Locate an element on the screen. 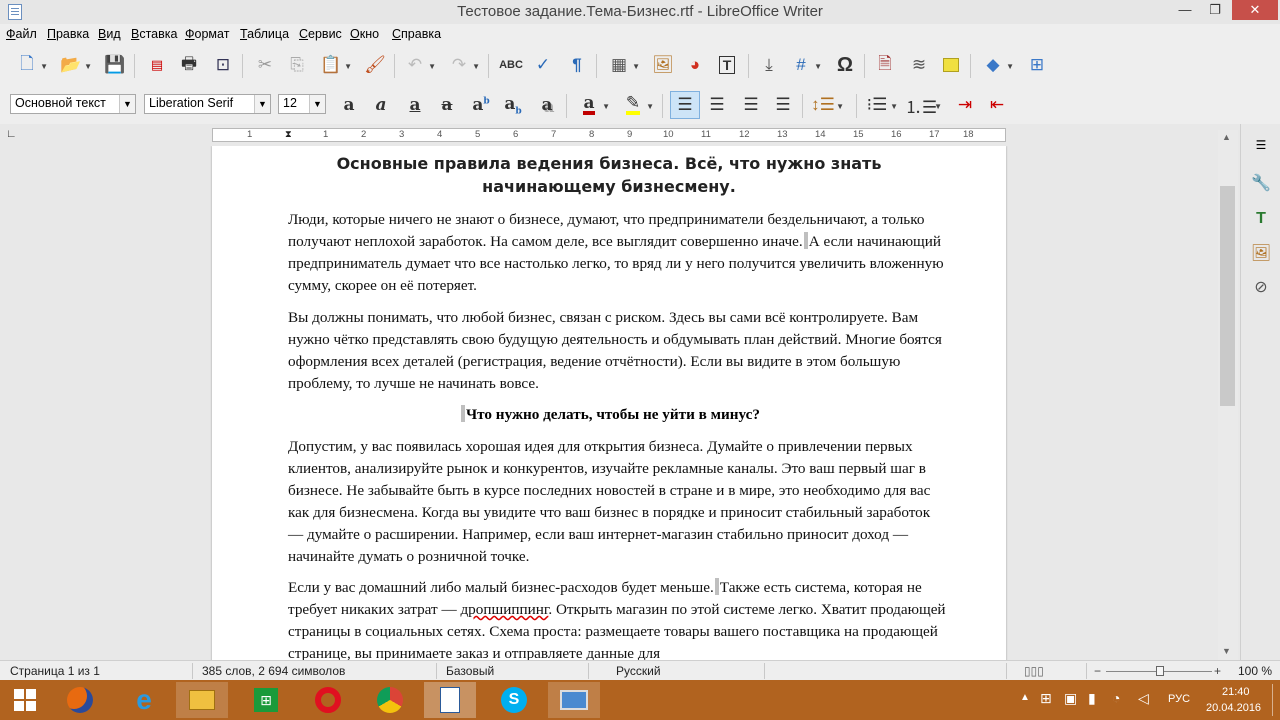 This screenshot has height=720, width=1280. tray-time: 21:40 is located at coordinates (1236, 692).